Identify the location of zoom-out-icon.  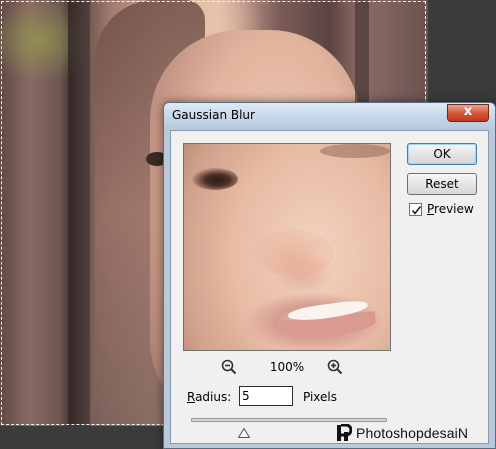
(229, 367).